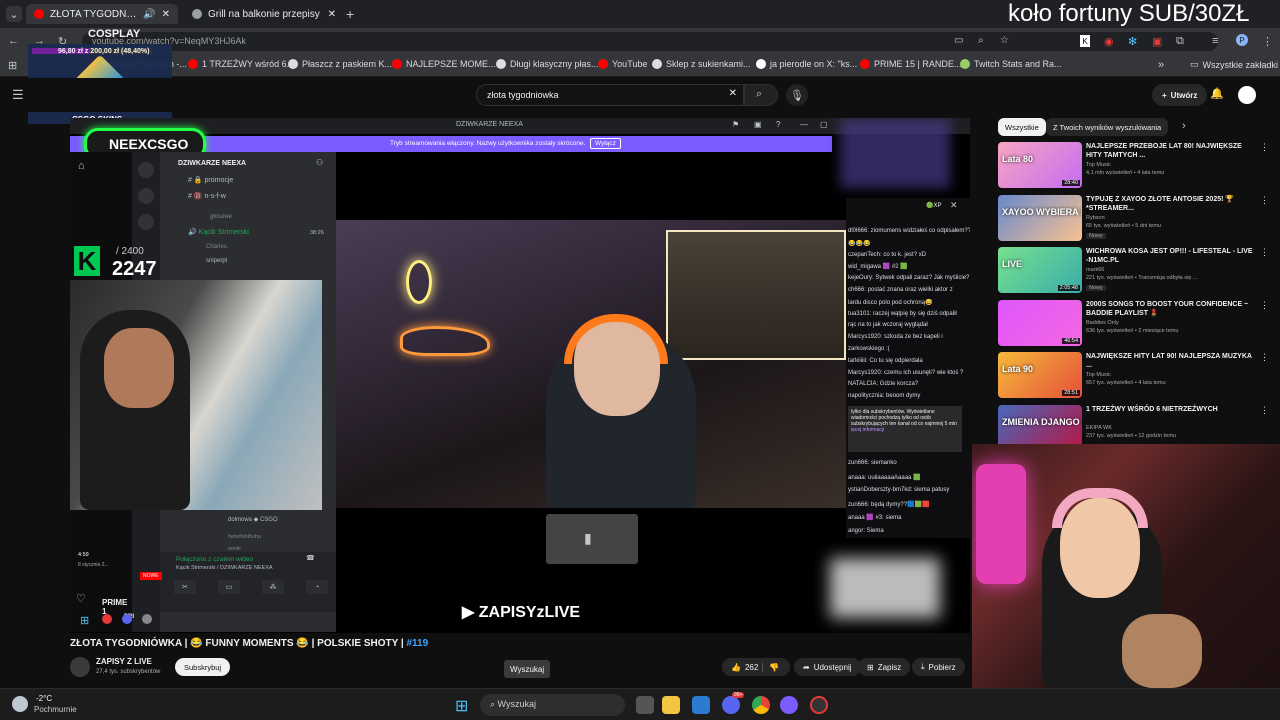  What do you see at coordinates (650, 41) in the screenshot?
I see `address-field: youtube.com/watch?v=NeqMY3HJ6Ak ▭ ⌕ ☆` at bounding box center [650, 41].